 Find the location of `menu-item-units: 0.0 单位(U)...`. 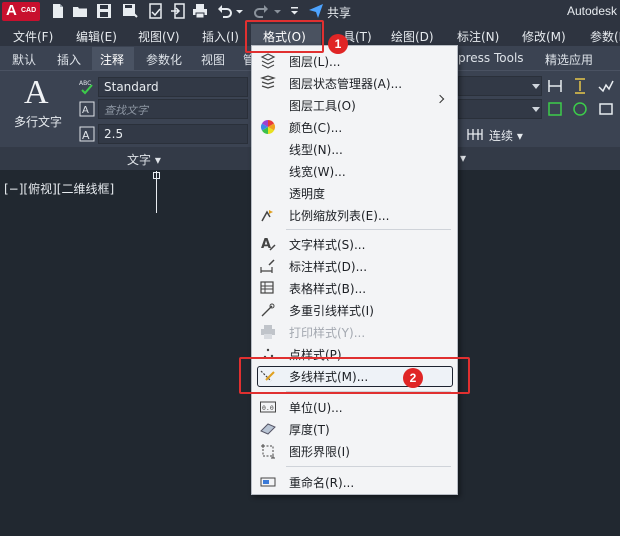

menu-item-units: 0.0 单位(U)... is located at coordinates (354, 407).